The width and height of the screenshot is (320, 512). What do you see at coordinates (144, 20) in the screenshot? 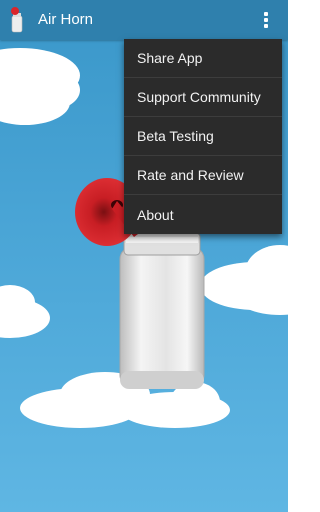
I see `action-bar: Air Horn` at bounding box center [144, 20].